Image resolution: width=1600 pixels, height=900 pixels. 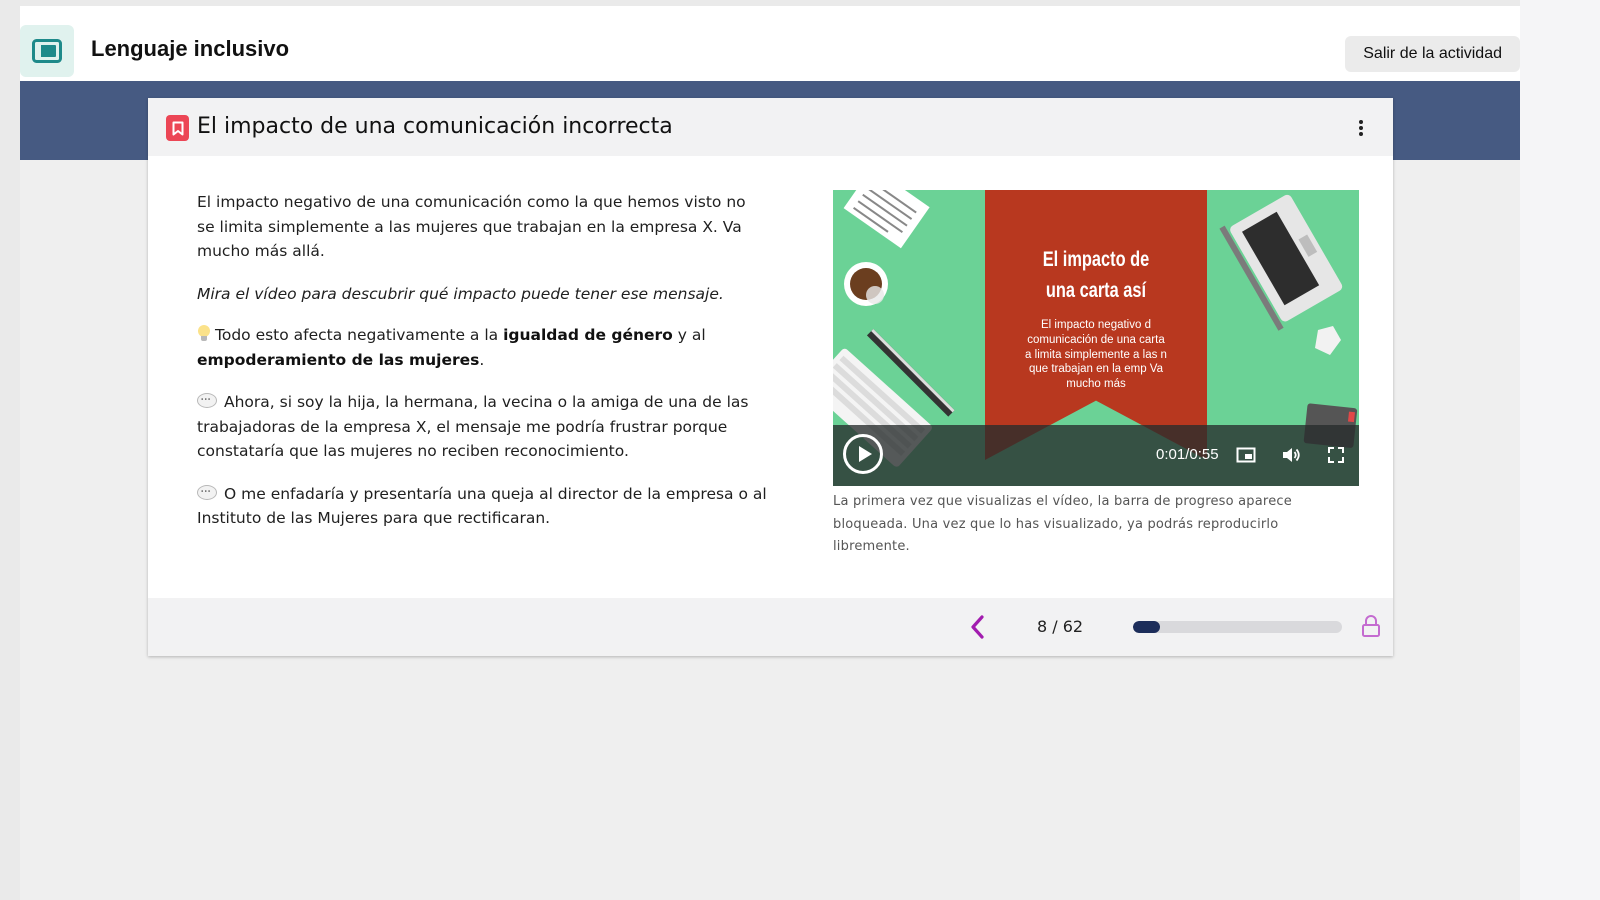 What do you see at coordinates (359, 335) in the screenshot?
I see `paragraph-text: Todo esto afecta negativamente a la` at bounding box center [359, 335].